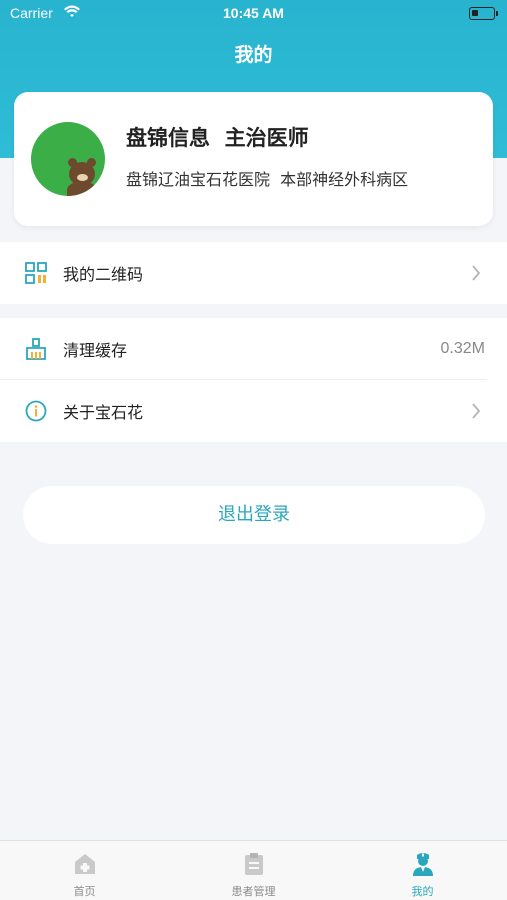 The width and height of the screenshot is (507, 900). I want to click on battery-icon, so click(483, 13).